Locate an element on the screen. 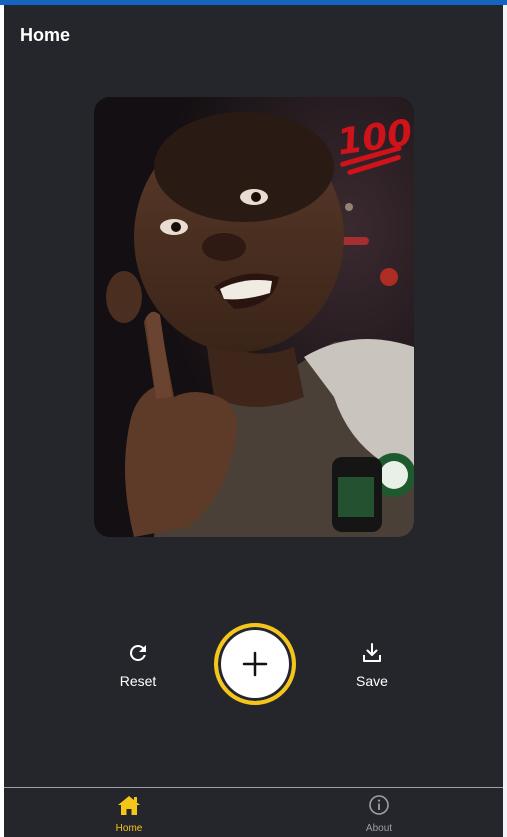 The image size is (507, 837). save-button: Save is located at coordinates (372, 666).